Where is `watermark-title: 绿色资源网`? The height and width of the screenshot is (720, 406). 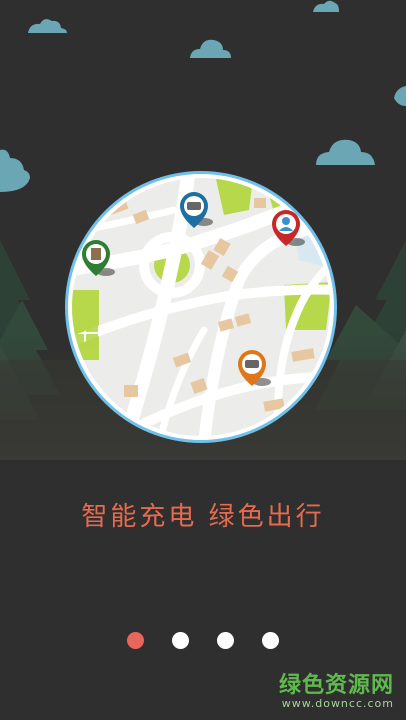 watermark-title: 绿色资源网 is located at coordinates (336, 685).